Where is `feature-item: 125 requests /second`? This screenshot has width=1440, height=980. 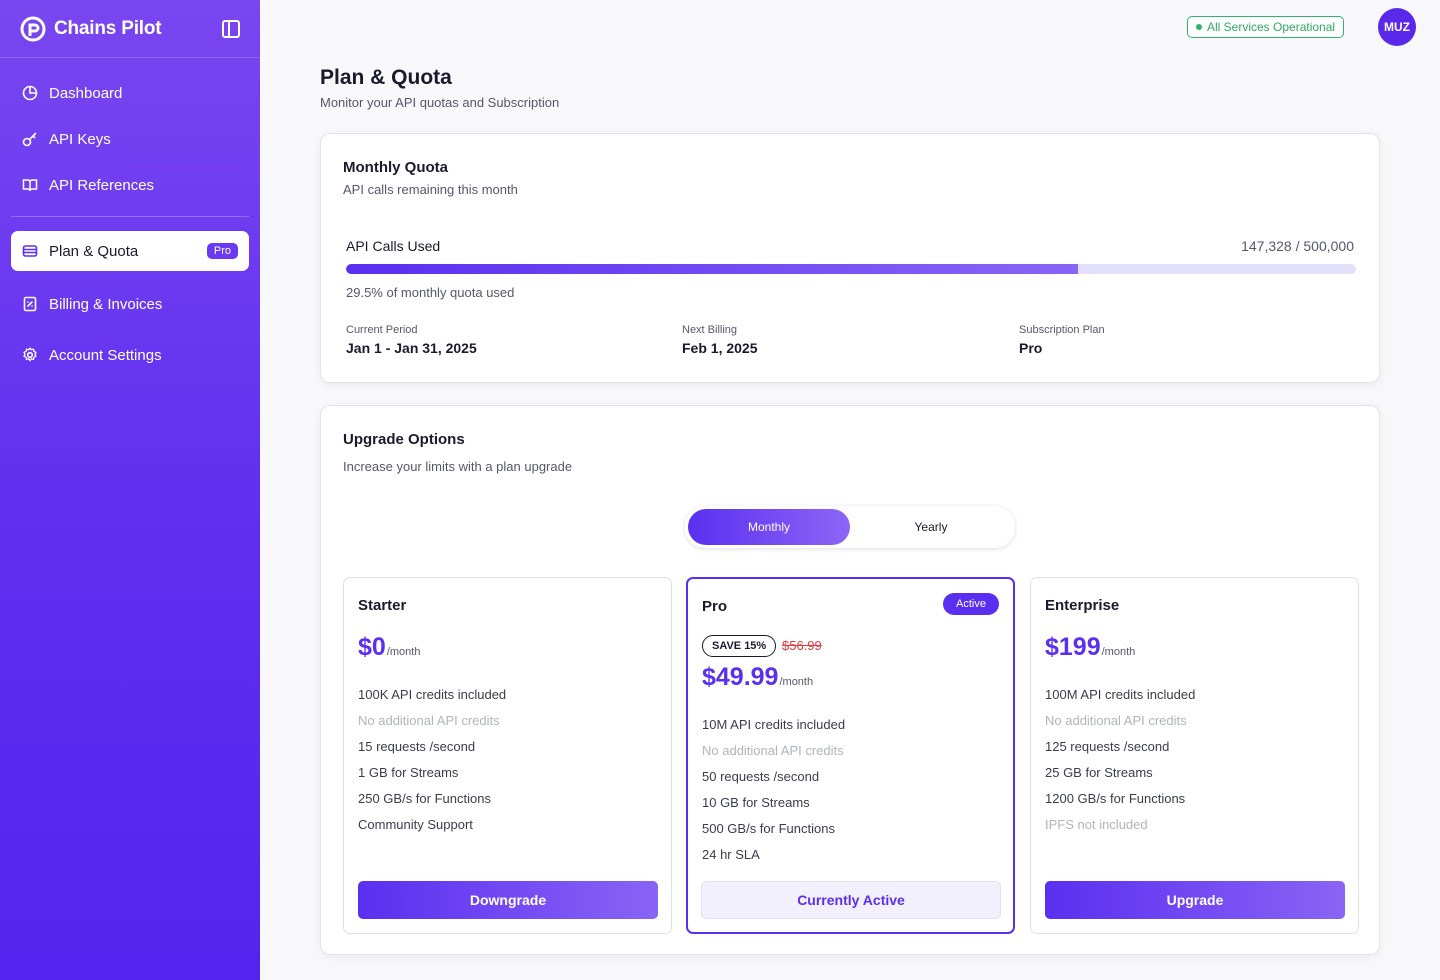 feature-item: 125 requests /second is located at coordinates (1107, 746).